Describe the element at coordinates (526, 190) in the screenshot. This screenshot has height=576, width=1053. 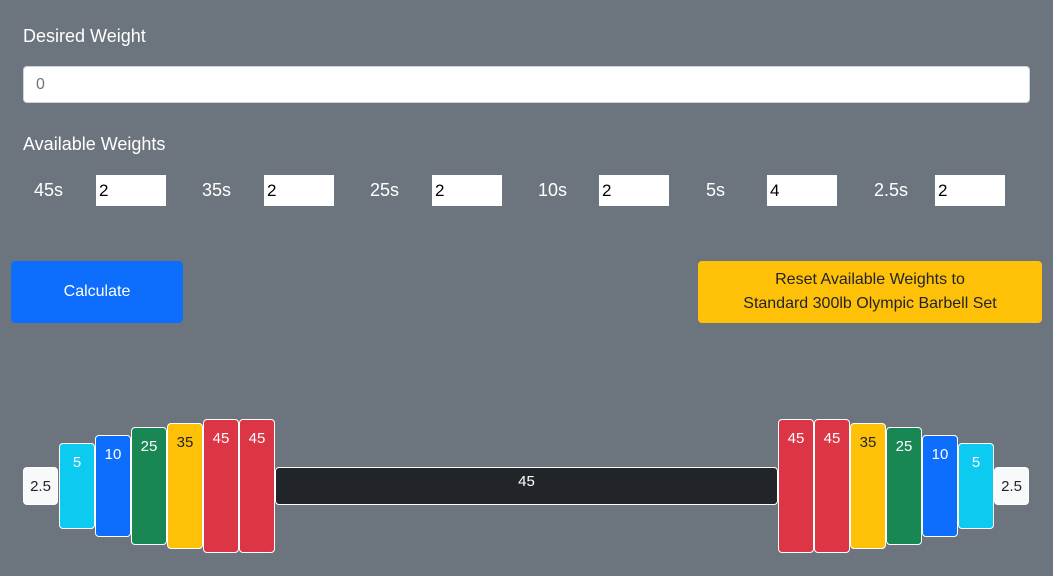
I see `available-weights-row: 45s 35s 25s 10s 5s 2.5s` at that location.